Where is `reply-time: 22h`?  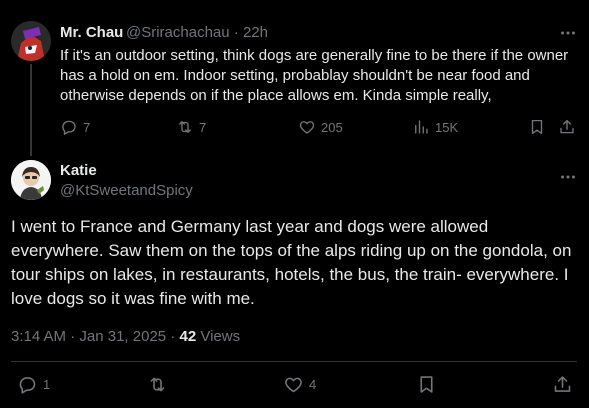 reply-time: 22h is located at coordinates (255, 32).